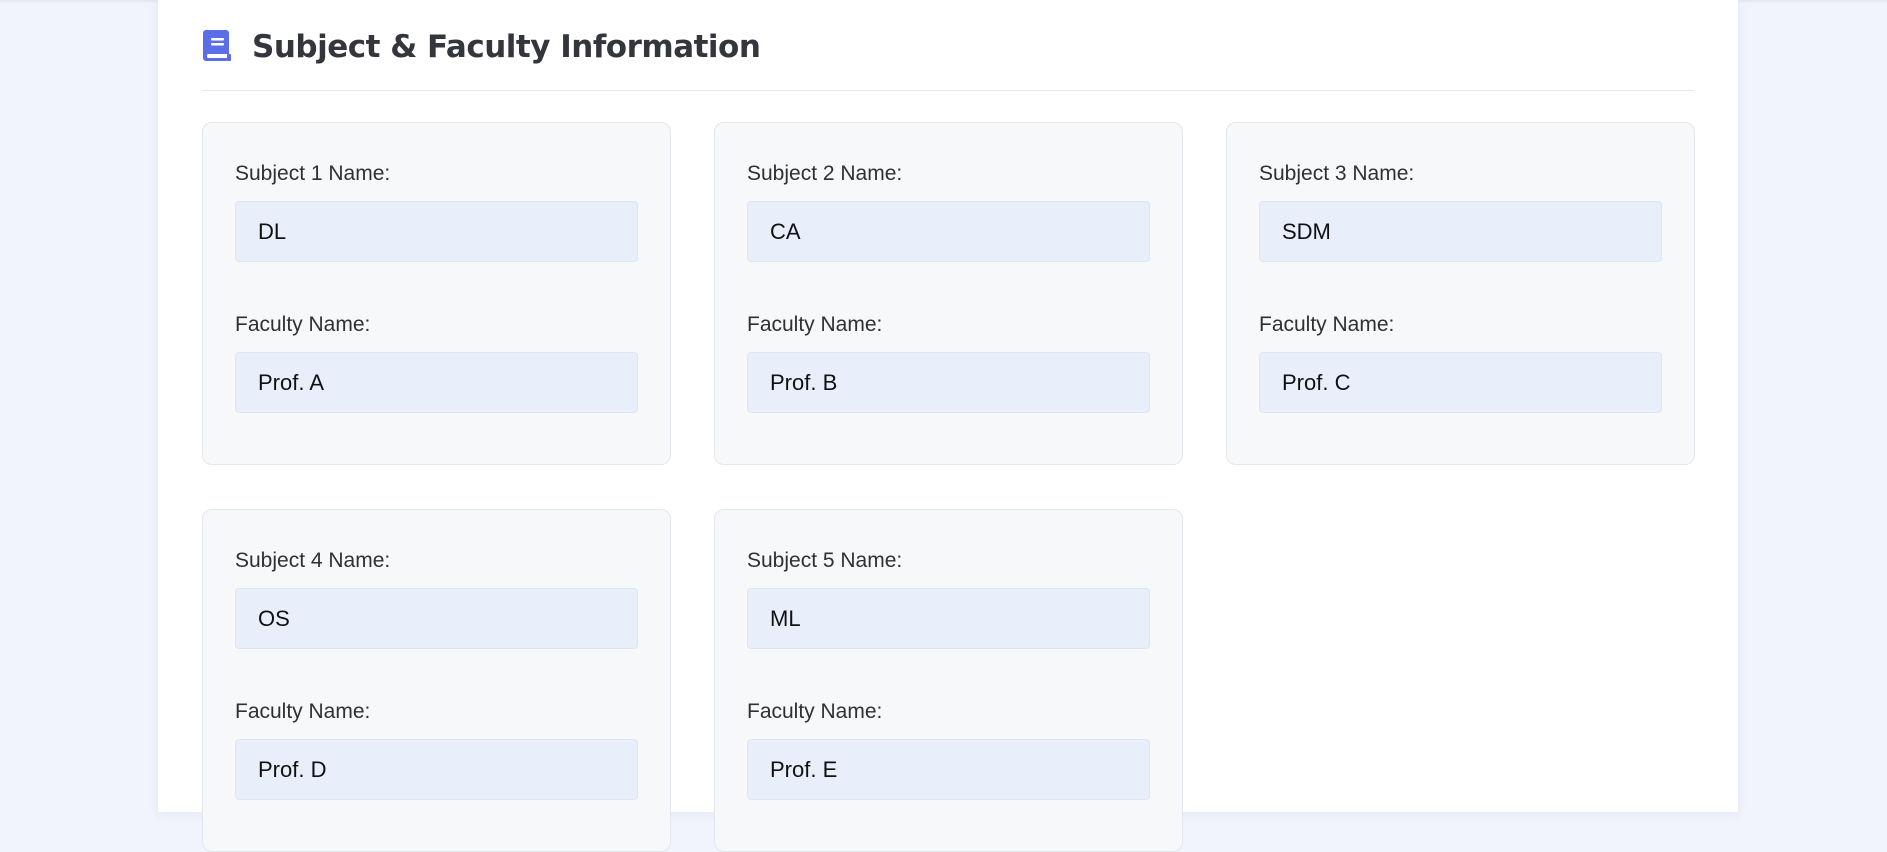  What do you see at coordinates (313, 560) in the screenshot?
I see `subject-4-label: Subject 4 Name:` at bounding box center [313, 560].